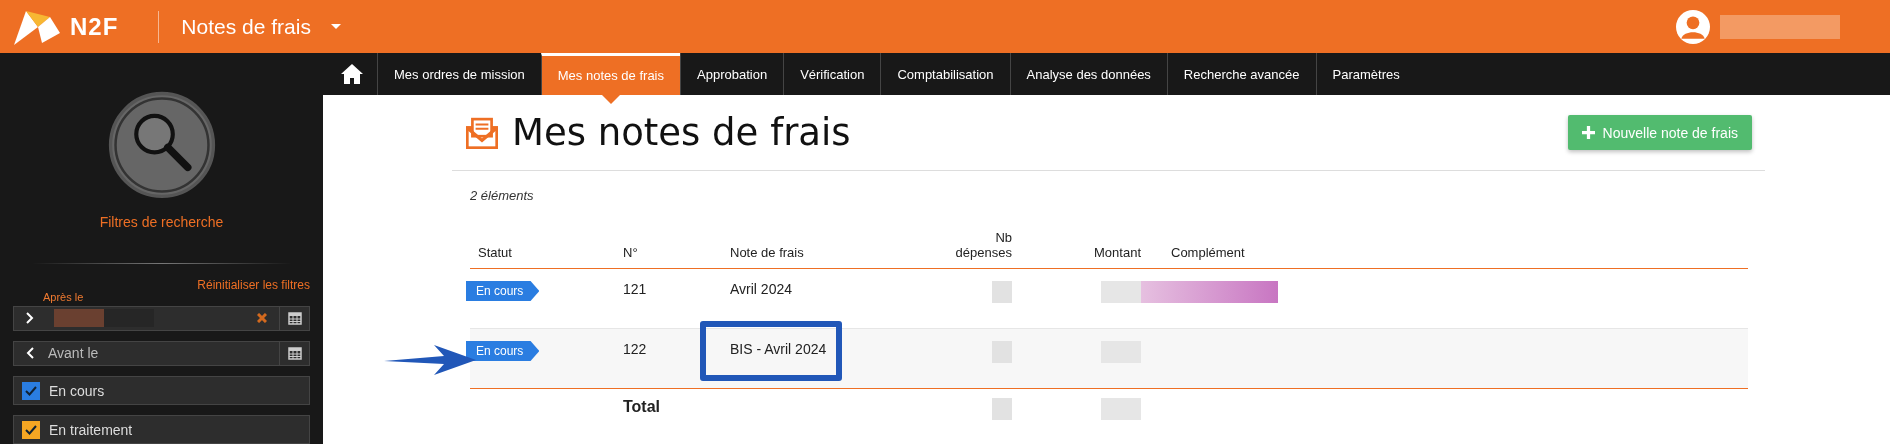 The height and width of the screenshot is (444, 1890). I want to click on status-badge: En cours, so click(503, 291).